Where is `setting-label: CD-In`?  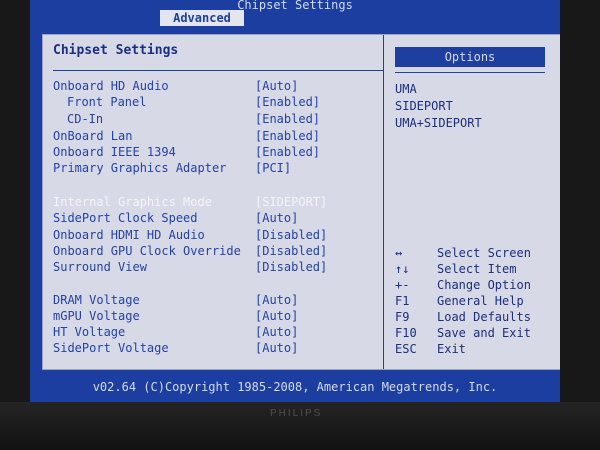 setting-label: CD-In is located at coordinates (85, 119).